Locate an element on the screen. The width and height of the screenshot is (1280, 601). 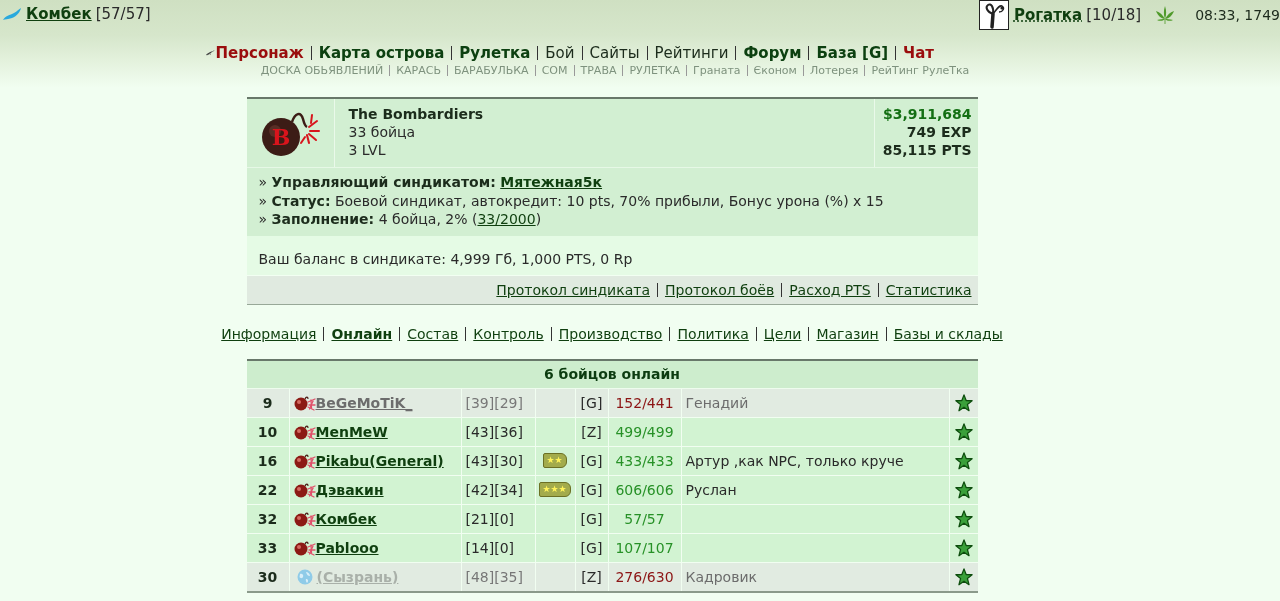
feather-icon is located at coordinates (12, 13).